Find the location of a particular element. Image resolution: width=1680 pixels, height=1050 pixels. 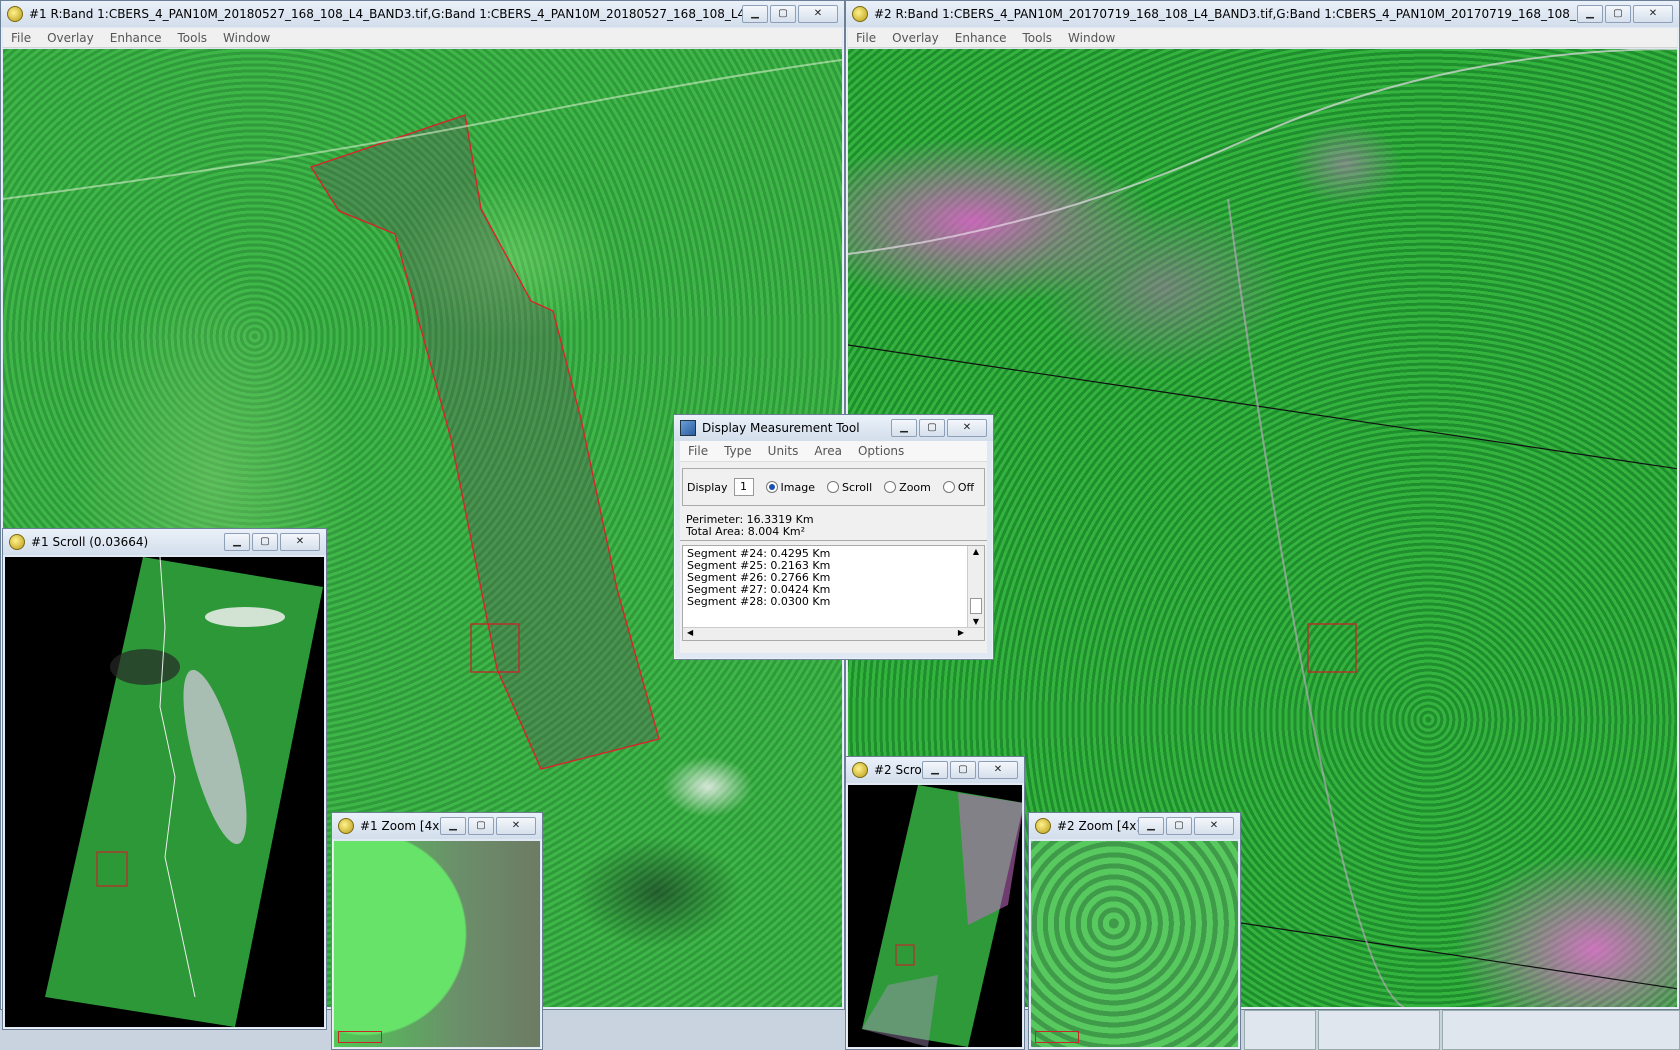

radio-label: Off is located at coordinates (966, 487).